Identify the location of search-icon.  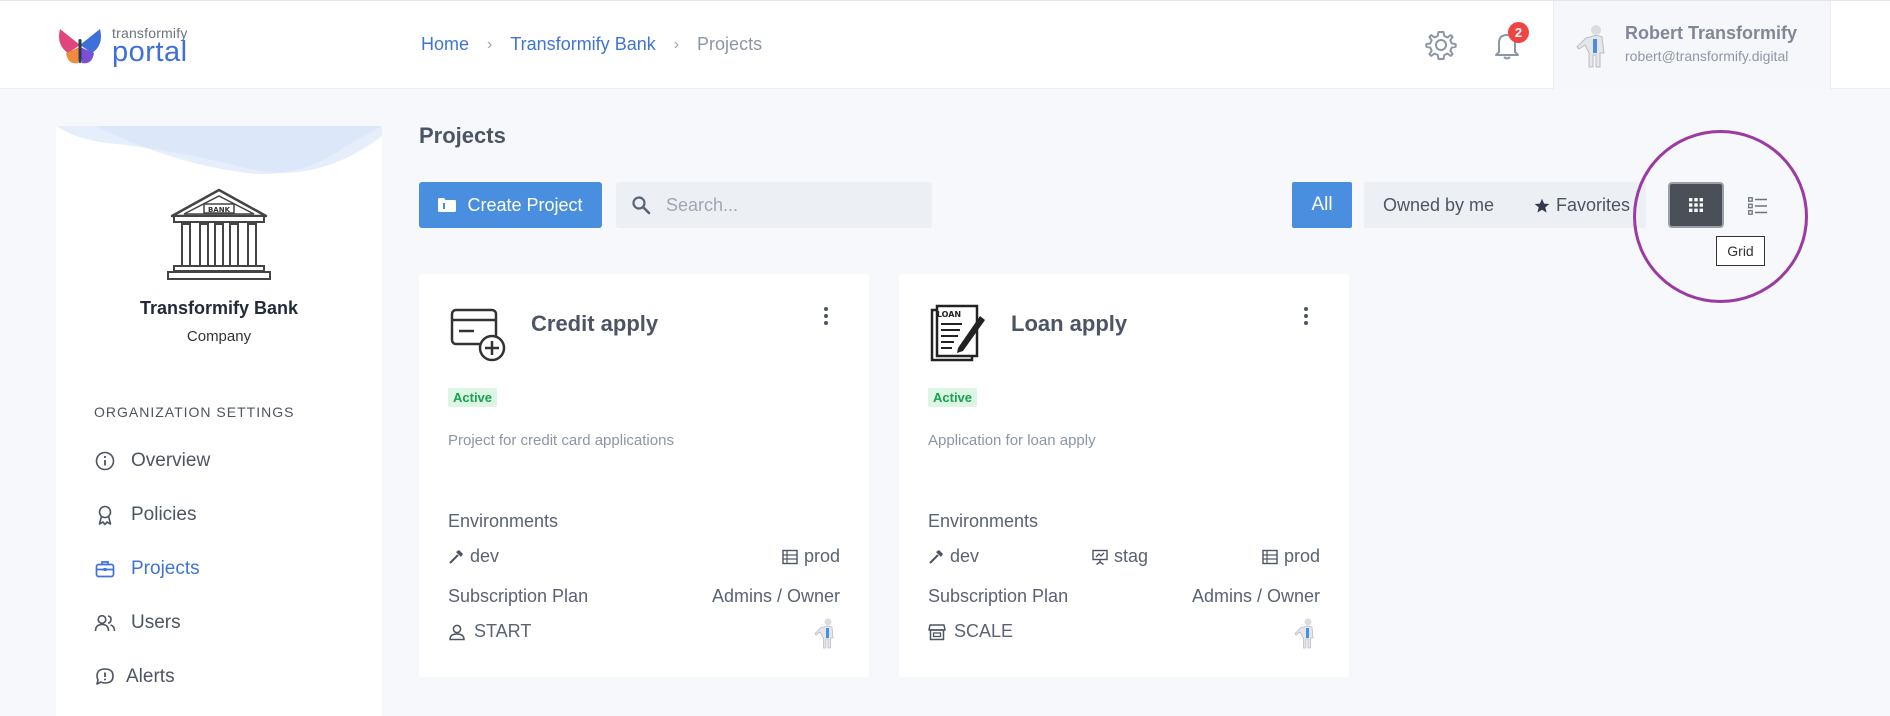
(641, 205).